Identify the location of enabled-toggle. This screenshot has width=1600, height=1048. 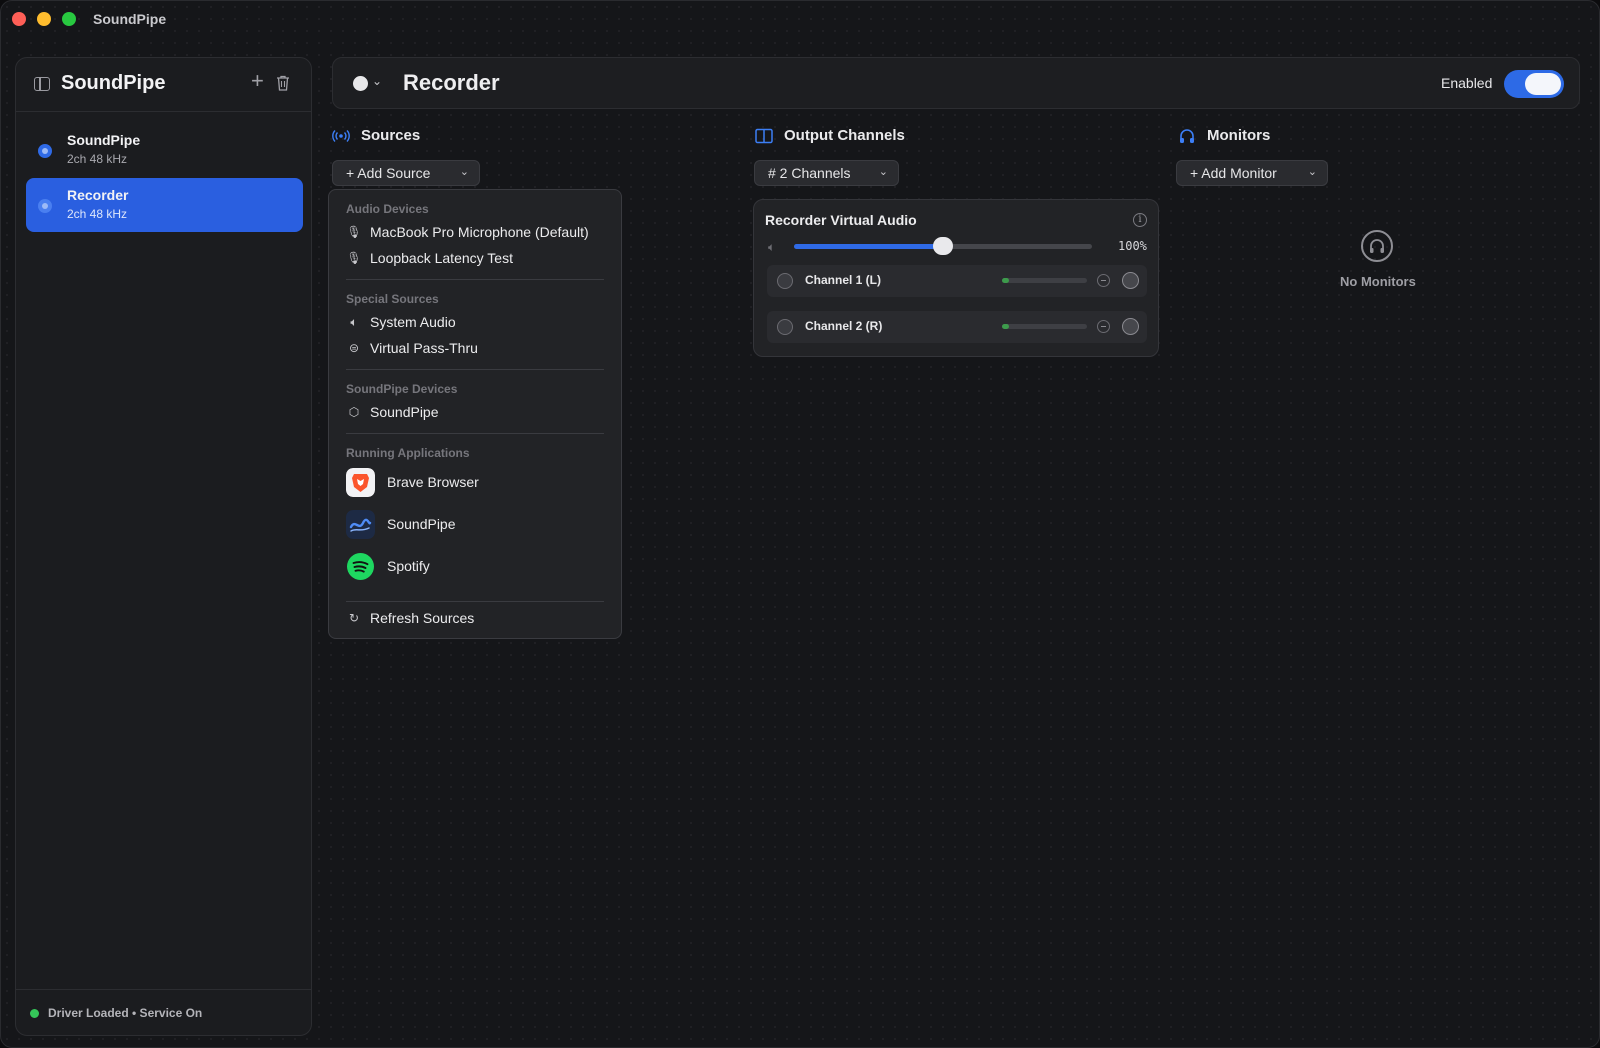
(1534, 84).